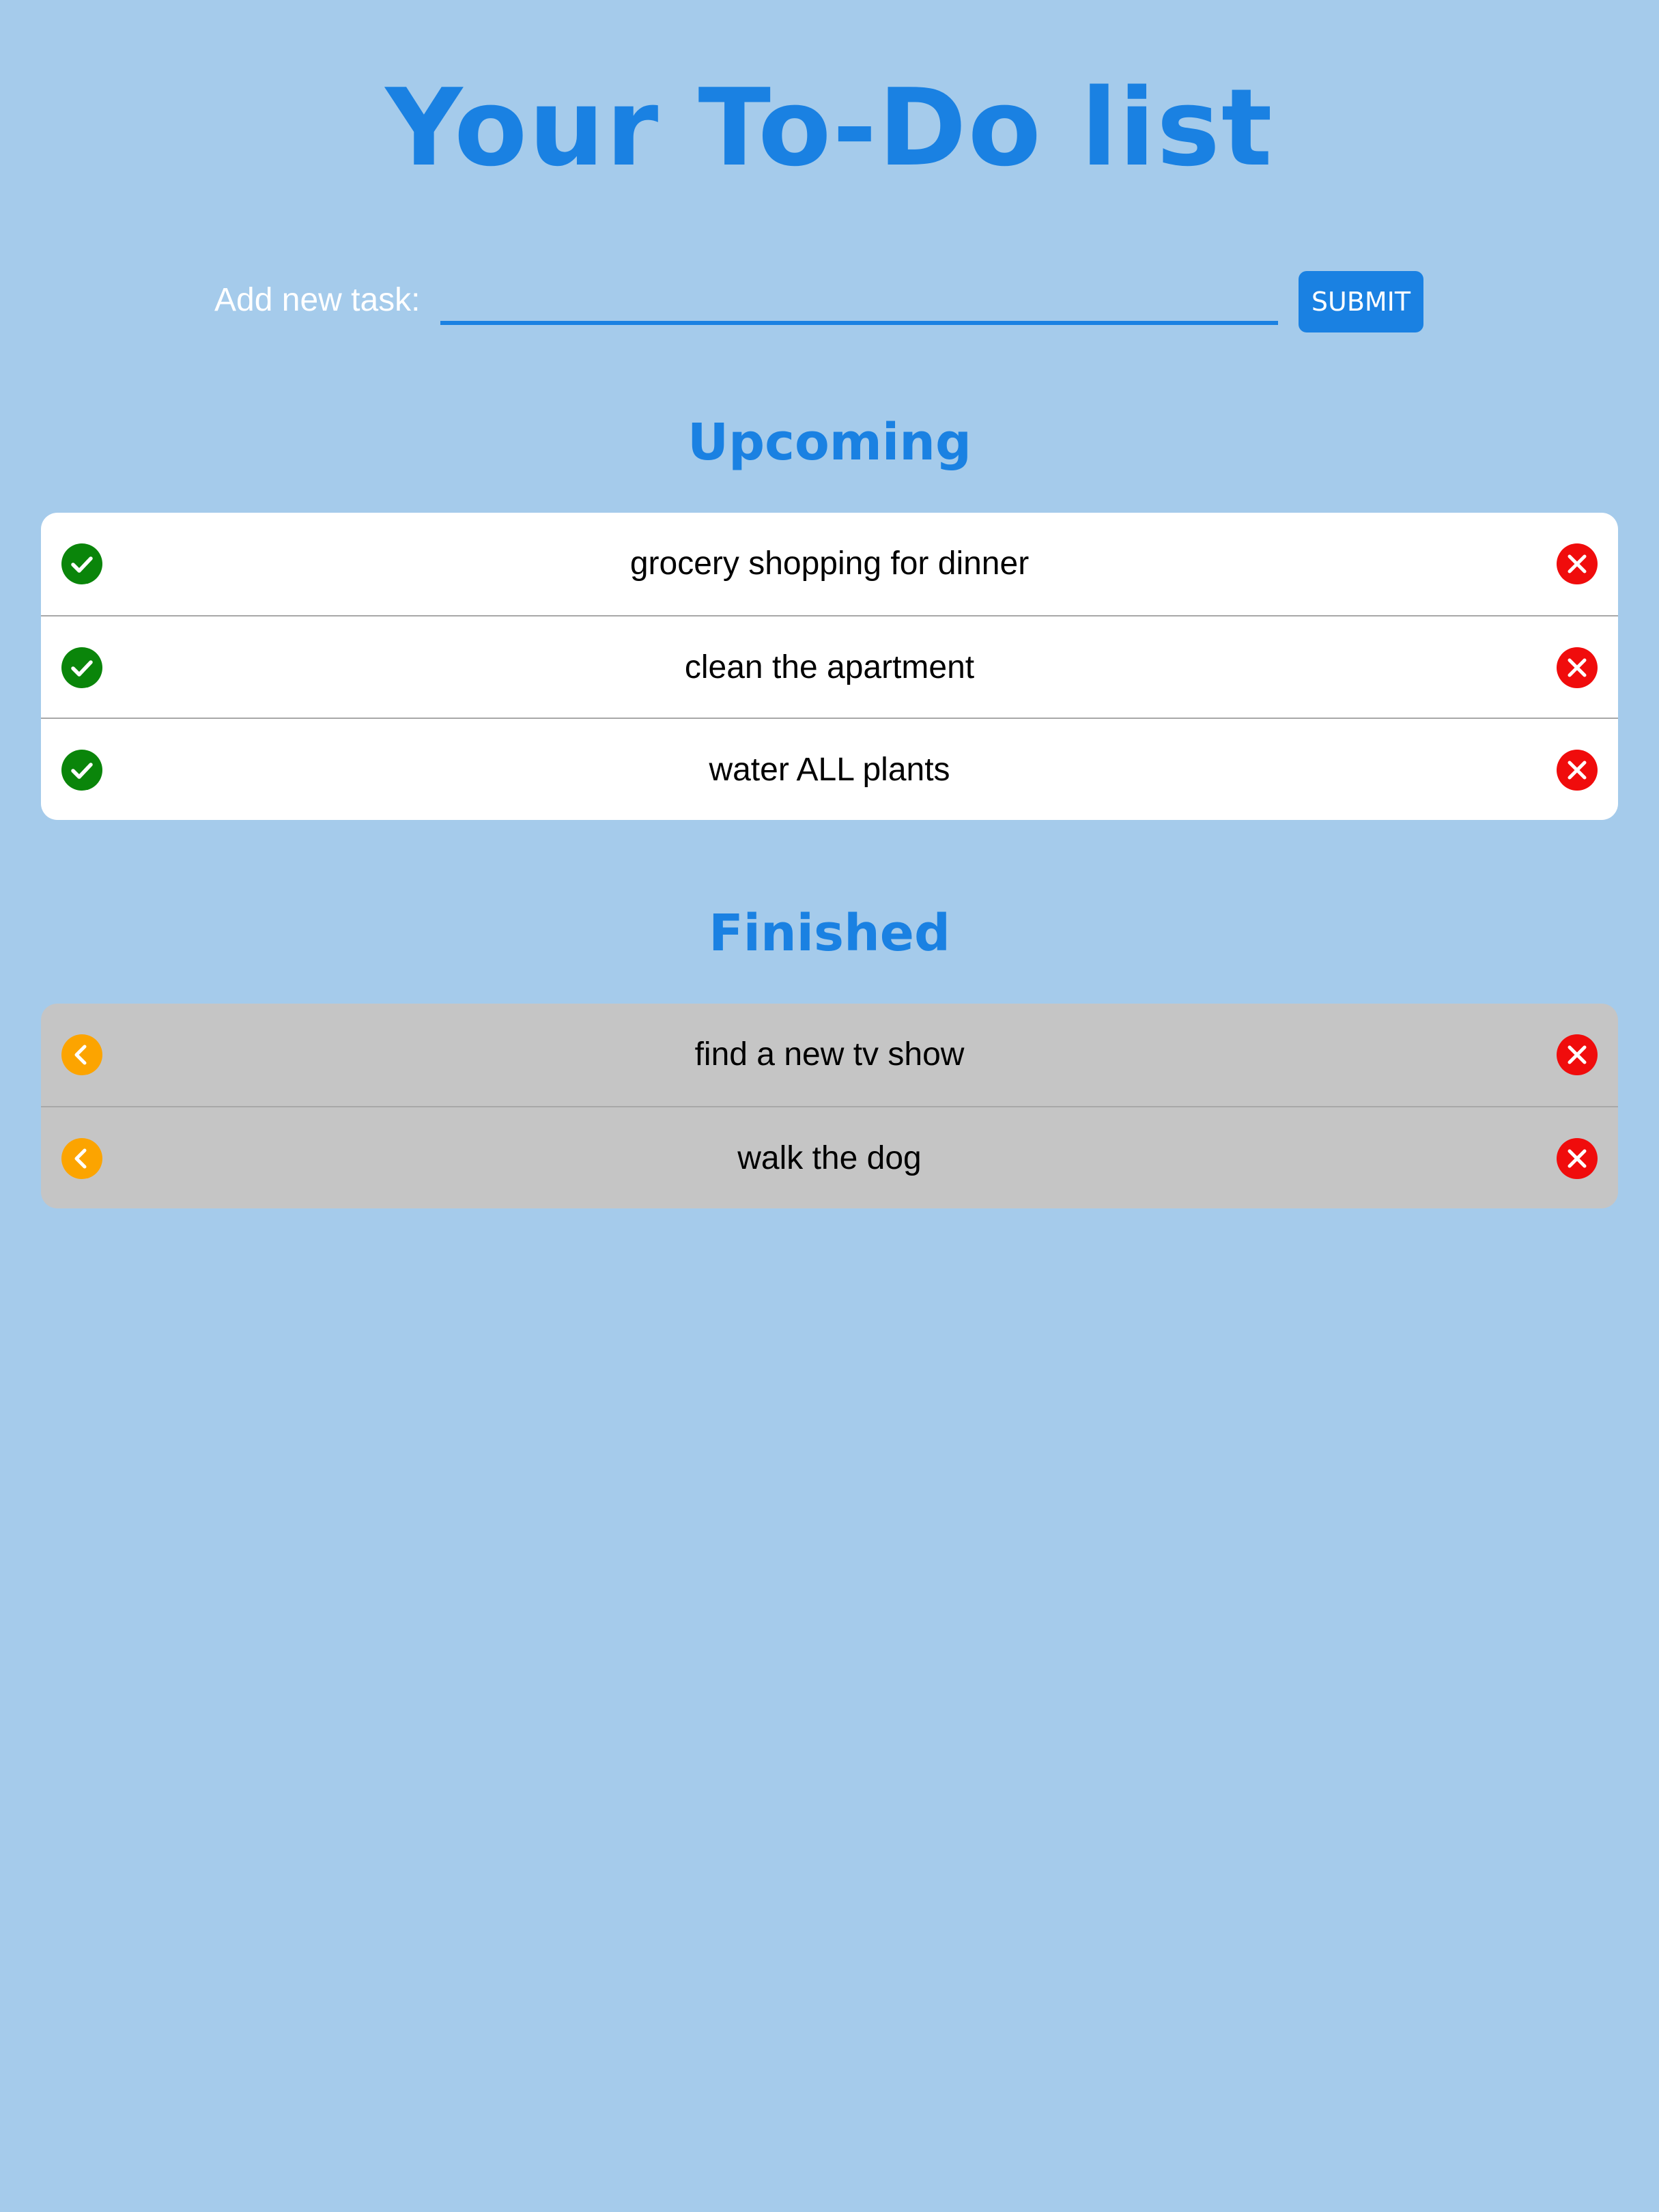 This screenshot has height=2212, width=1659. Describe the element at coordinates (829, 933) in the screenshot. I see `finished-heading: Finished` at that location.